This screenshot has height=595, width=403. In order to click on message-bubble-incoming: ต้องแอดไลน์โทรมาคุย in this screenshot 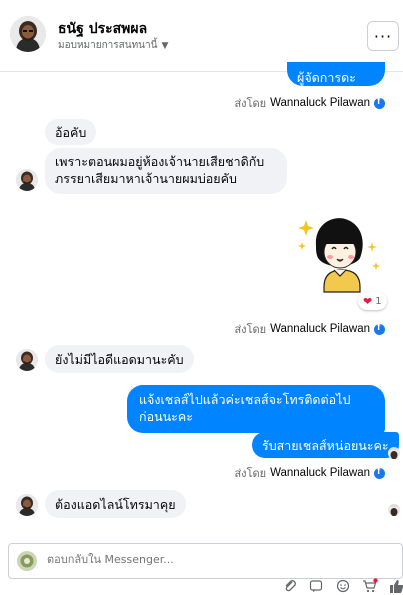, I will do `click(115, 504)`.